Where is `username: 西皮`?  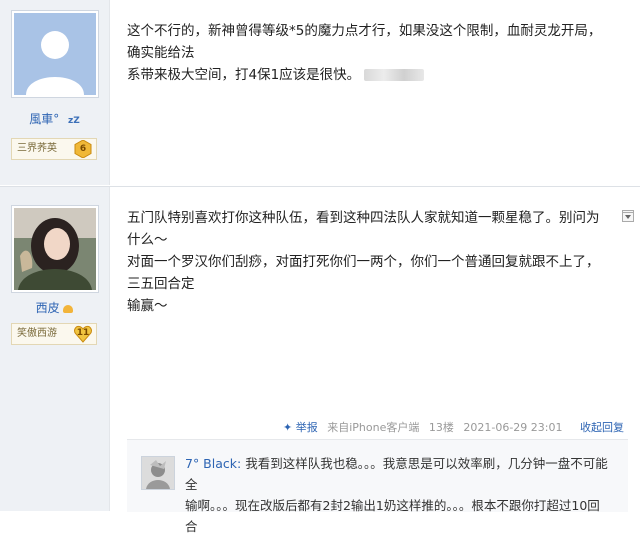 username: 西皮 is located at coordinates (48, 308).